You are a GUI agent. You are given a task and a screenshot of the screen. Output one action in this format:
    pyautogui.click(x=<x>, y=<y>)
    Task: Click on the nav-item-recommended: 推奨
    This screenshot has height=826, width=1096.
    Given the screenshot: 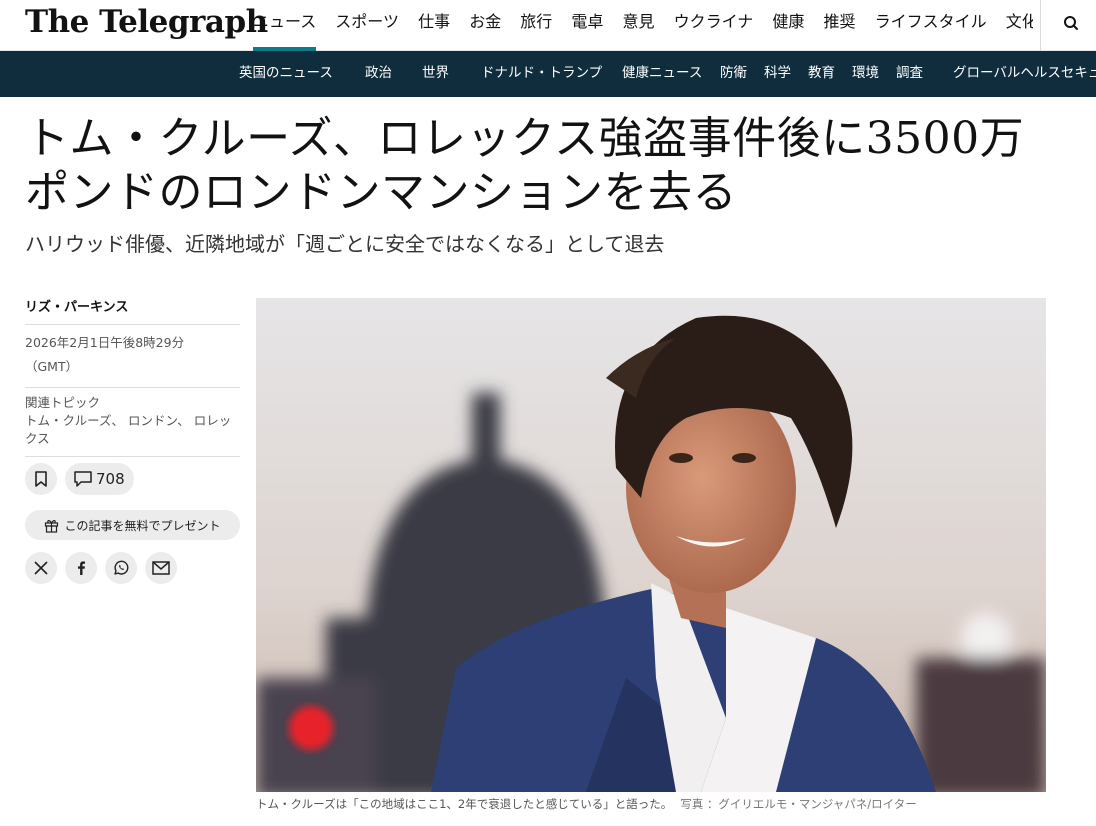 What is the action you would take?
    pyautogui.click(x=840, y=25)
    